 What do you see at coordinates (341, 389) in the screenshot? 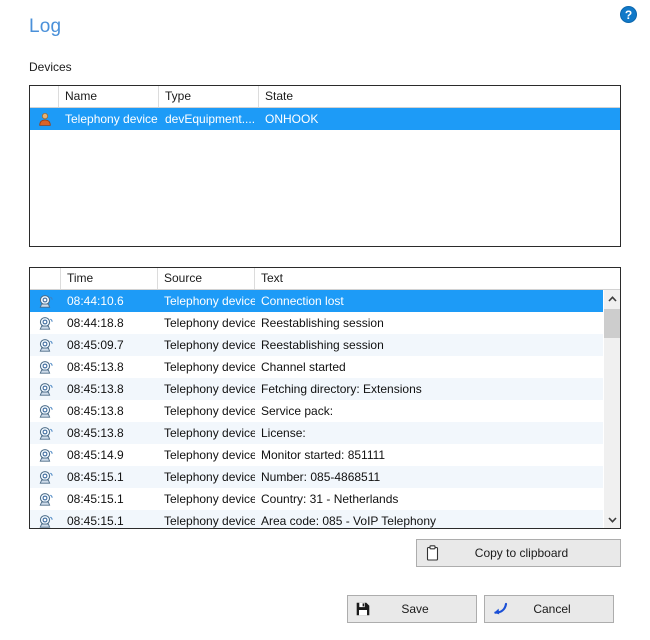
I see `log-text-cell: Fetching directory: Extensions` at bounding box center [341, 389].